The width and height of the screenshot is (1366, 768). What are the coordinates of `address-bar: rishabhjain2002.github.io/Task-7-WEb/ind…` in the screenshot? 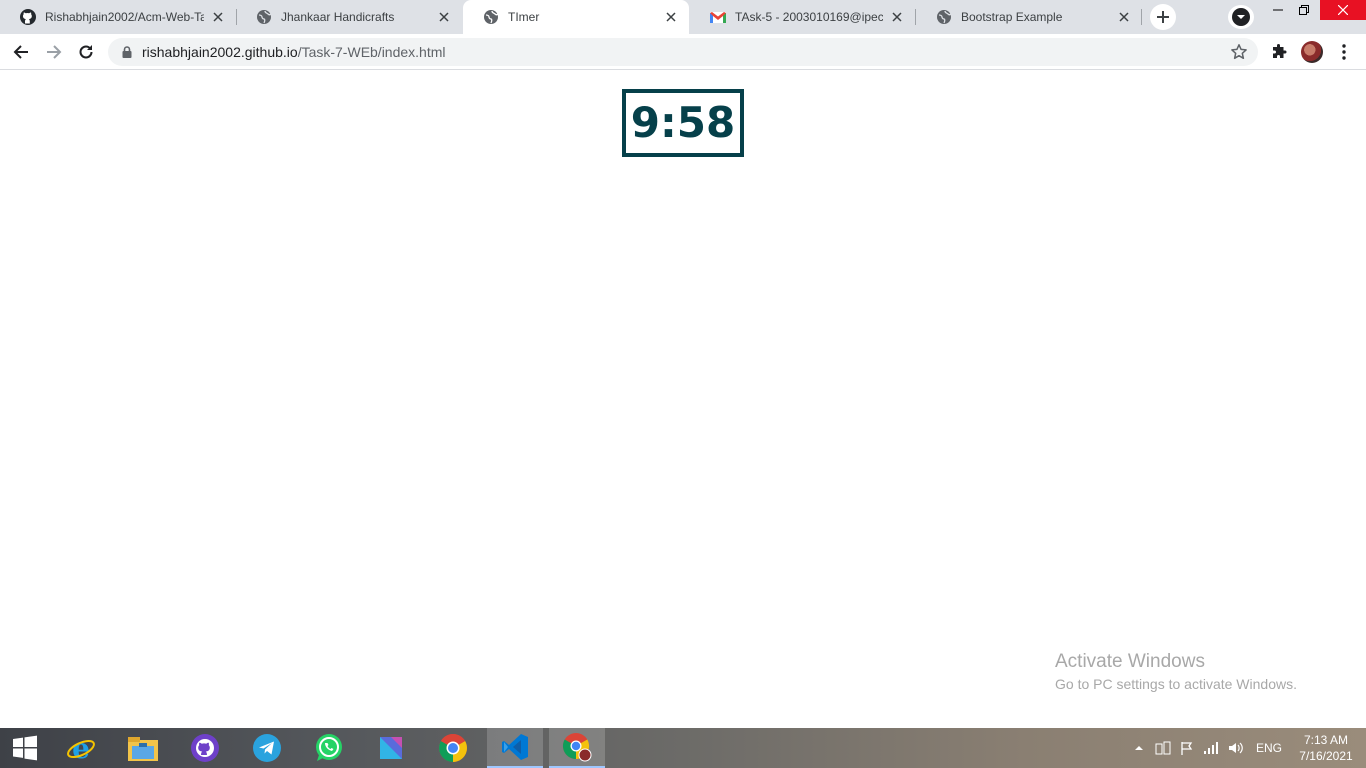 It's located at (683, 52).